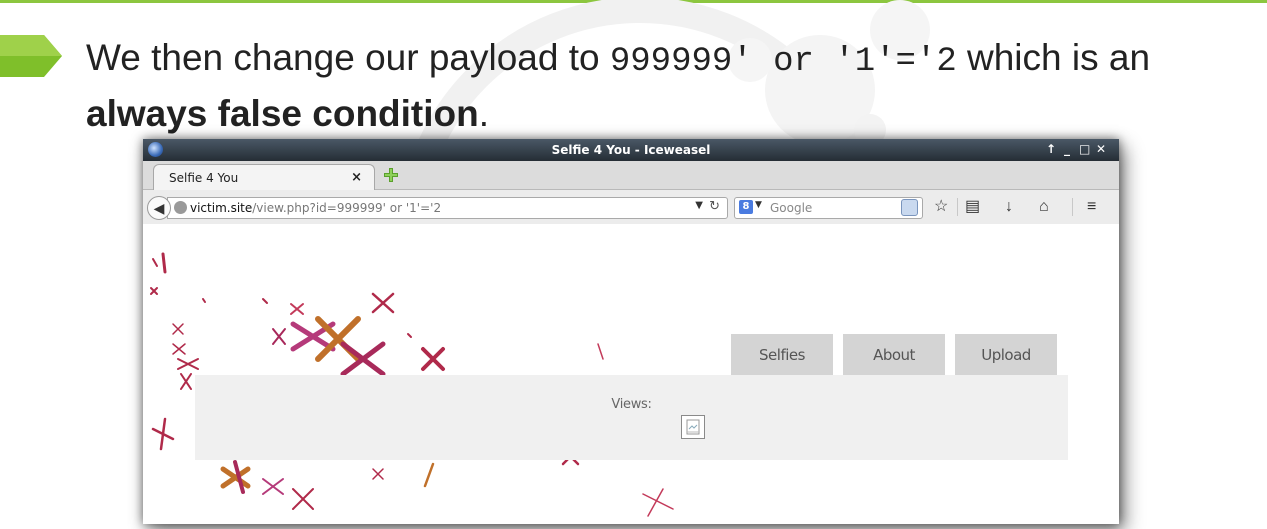 The image size is (1267, 529). What do you see at coordinates (631, 404) in the screenshot?
I see `views-label: Views:` at bounding box center [631, 404].